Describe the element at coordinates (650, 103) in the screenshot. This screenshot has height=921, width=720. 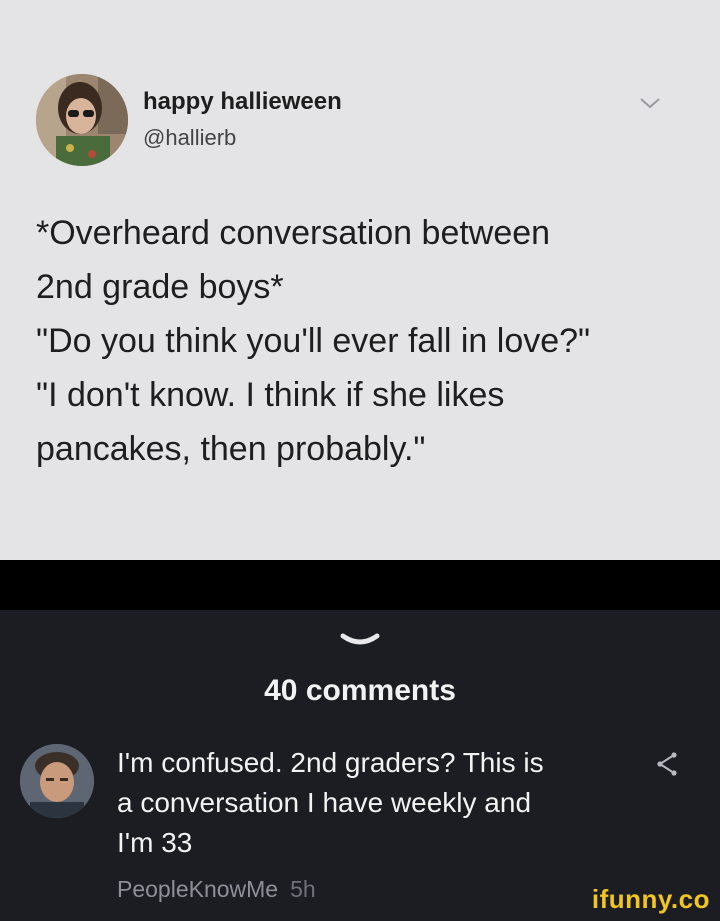
I see `chevron-down-icon` at that location.